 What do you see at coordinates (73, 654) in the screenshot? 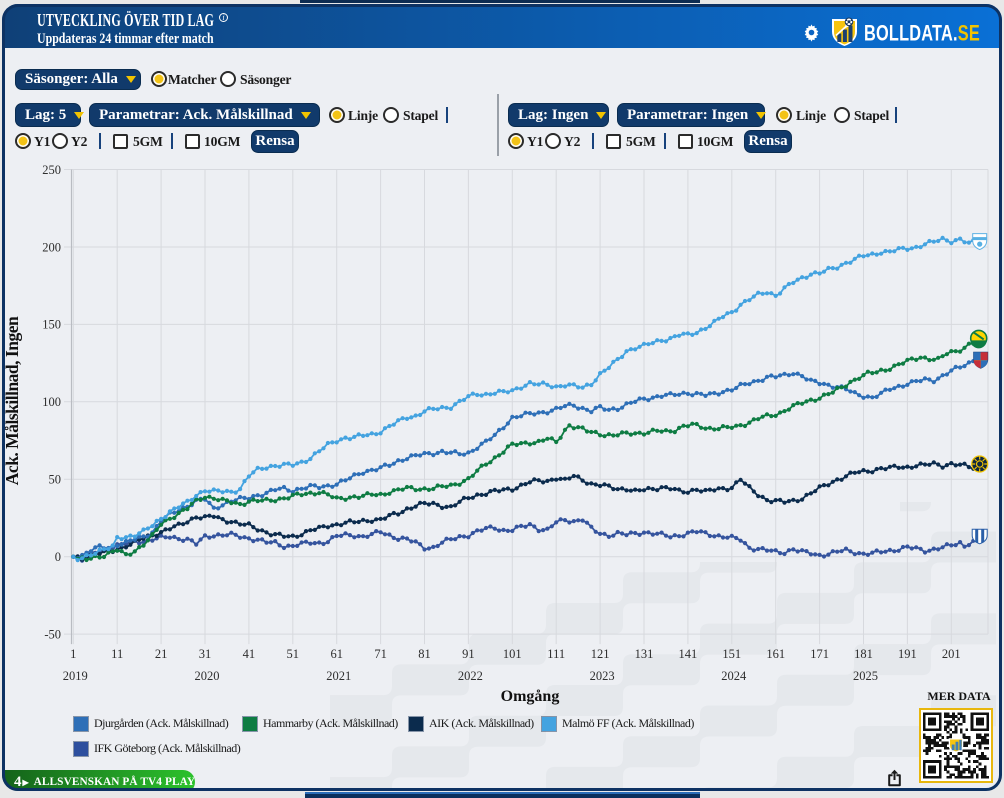
I see `svg-text: 1` at bounding box center [73, 654].